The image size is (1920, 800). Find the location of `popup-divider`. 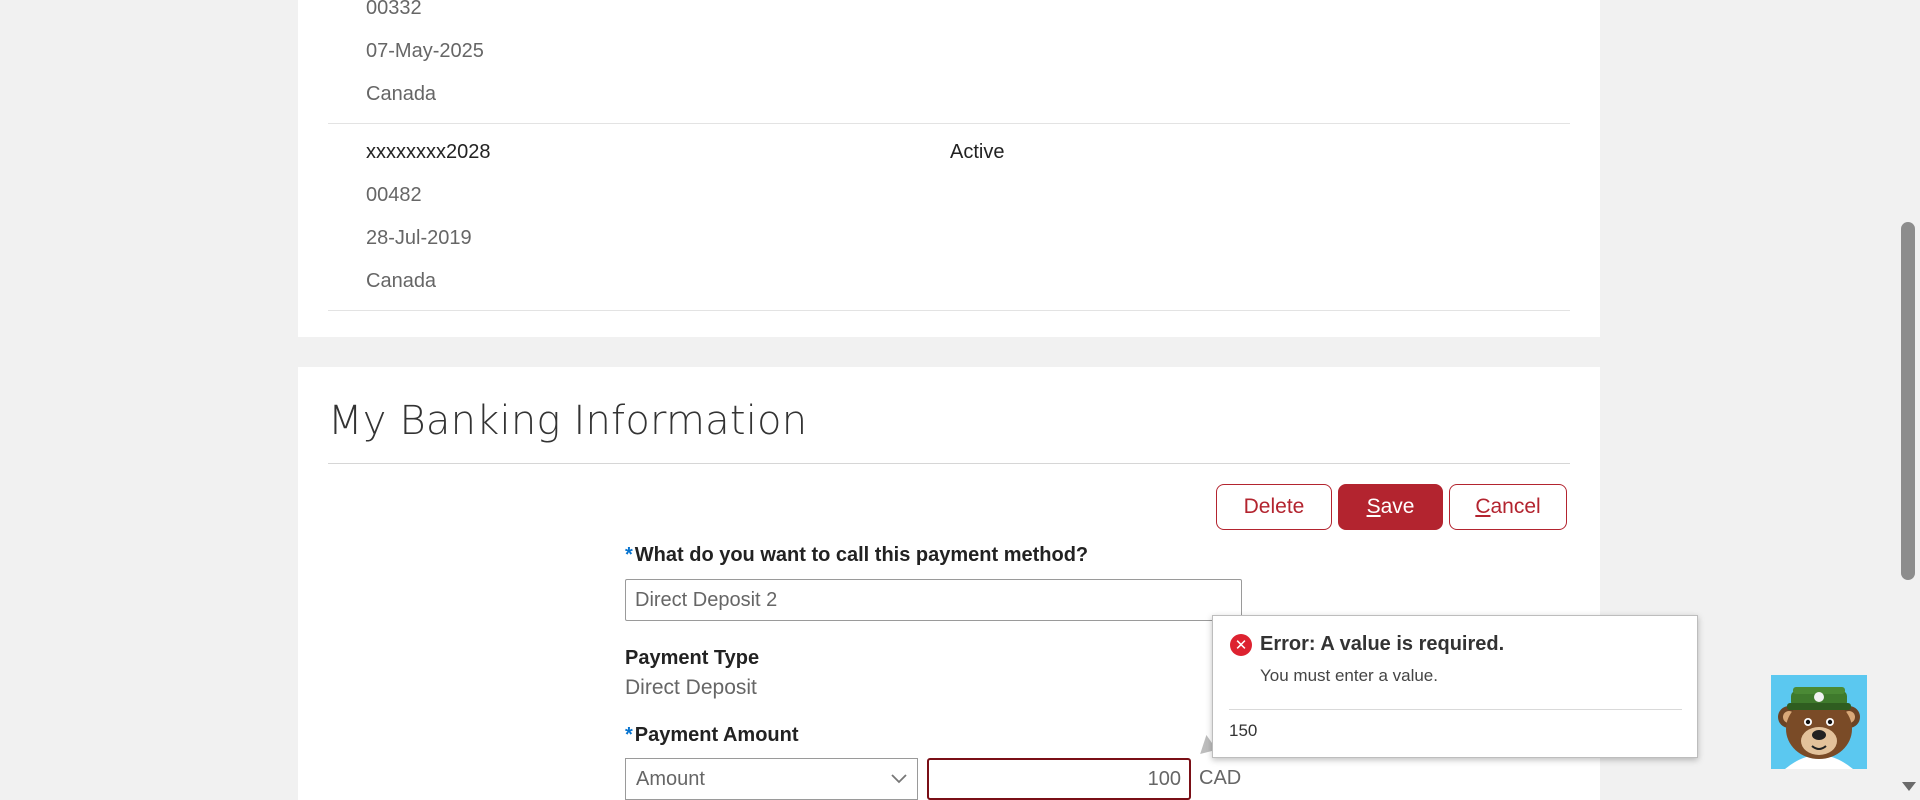

popup-divider is located at coordinates (1455, 709).